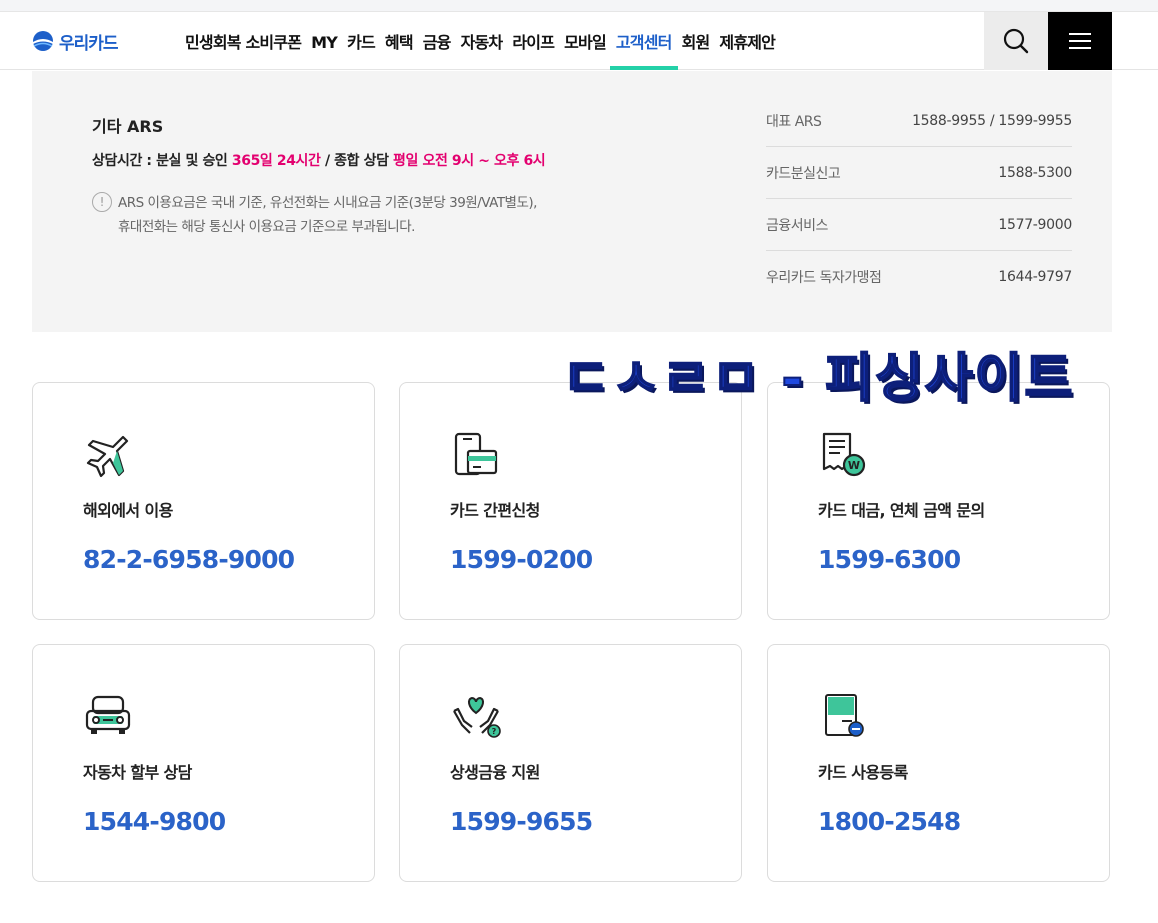  I want to click on ars-row: 대표 ARS 1588-9955 / 1599-9955, so click(919, 121).